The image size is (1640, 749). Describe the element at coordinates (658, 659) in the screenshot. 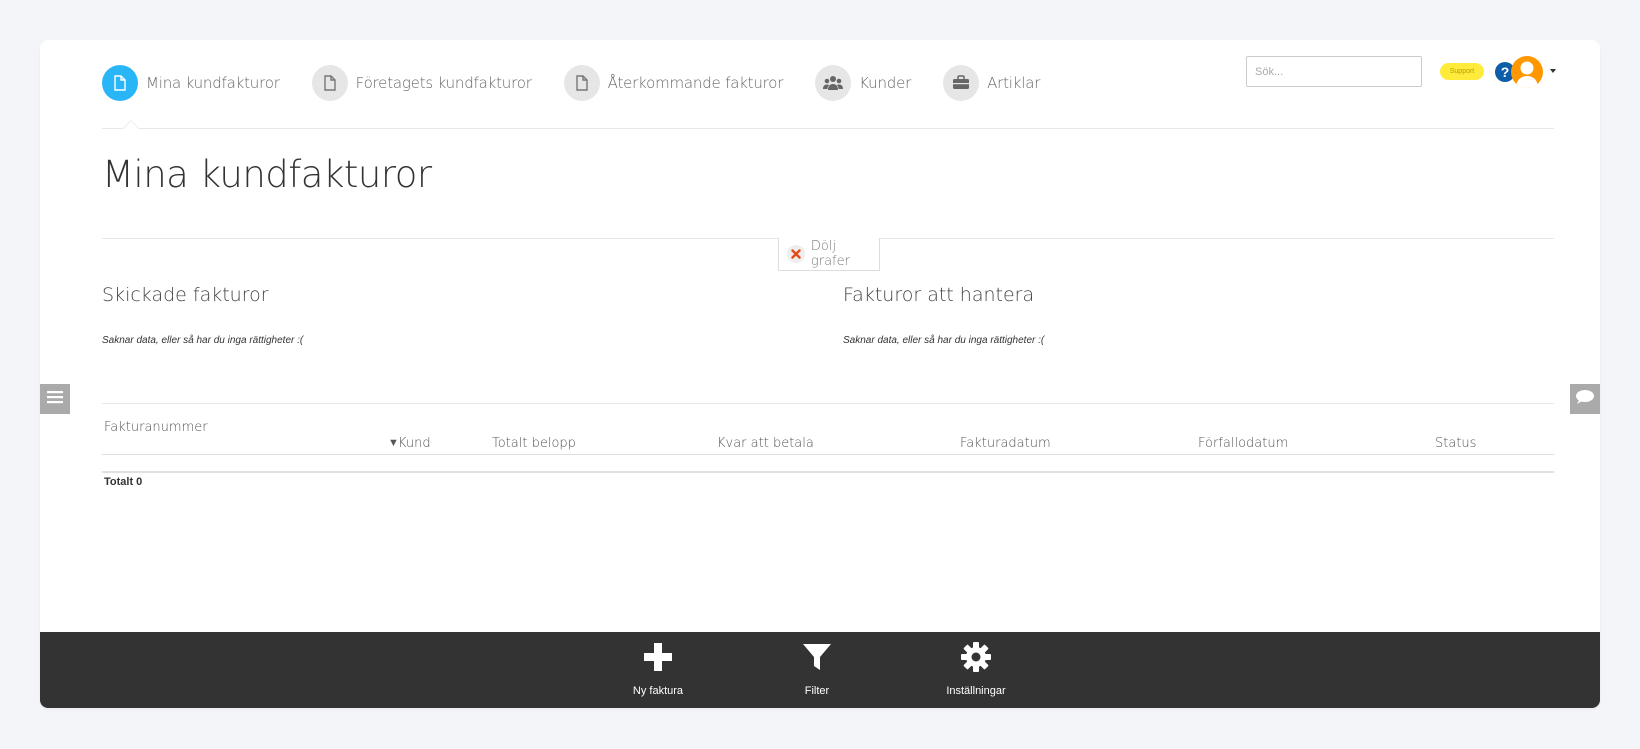

I see `plus-icon` at that location.